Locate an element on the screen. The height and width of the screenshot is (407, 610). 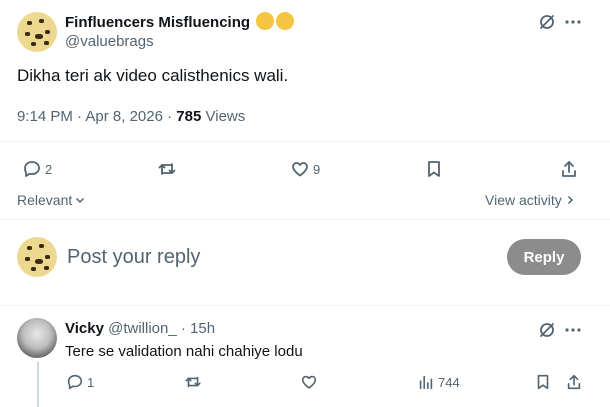
author-handle: @valuebrags is located at coordinates (109, 41).